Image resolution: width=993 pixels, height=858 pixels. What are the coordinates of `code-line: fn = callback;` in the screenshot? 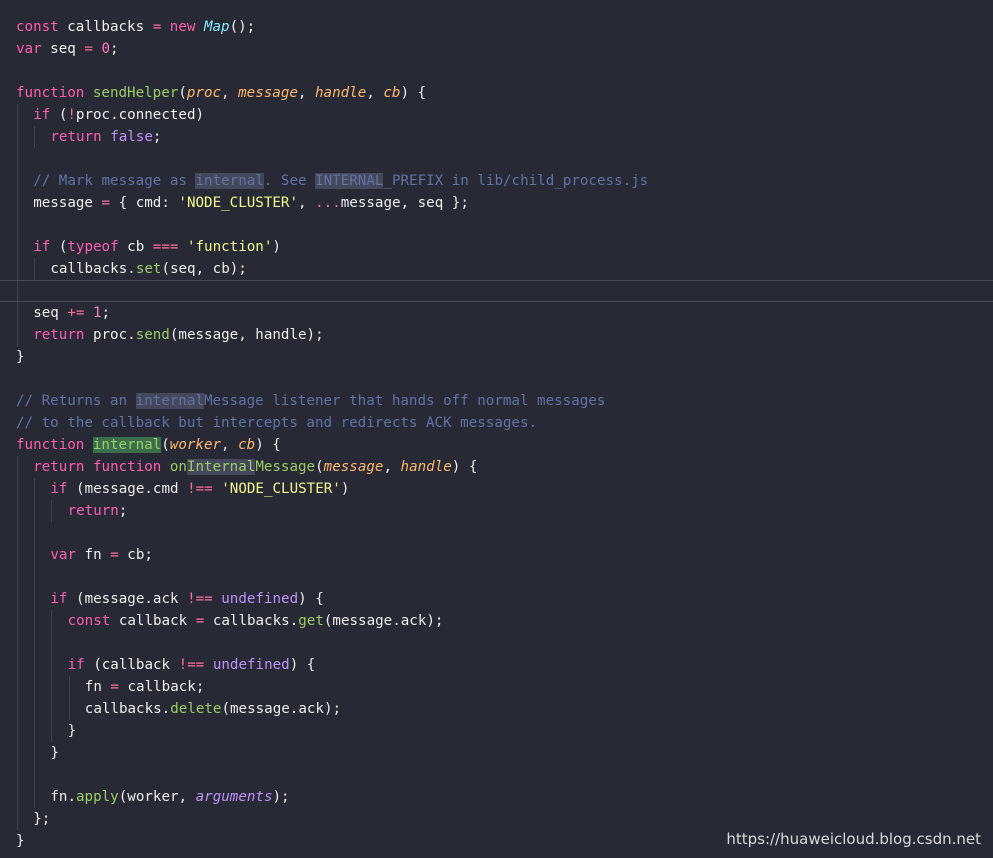 It's located at (496, 687).